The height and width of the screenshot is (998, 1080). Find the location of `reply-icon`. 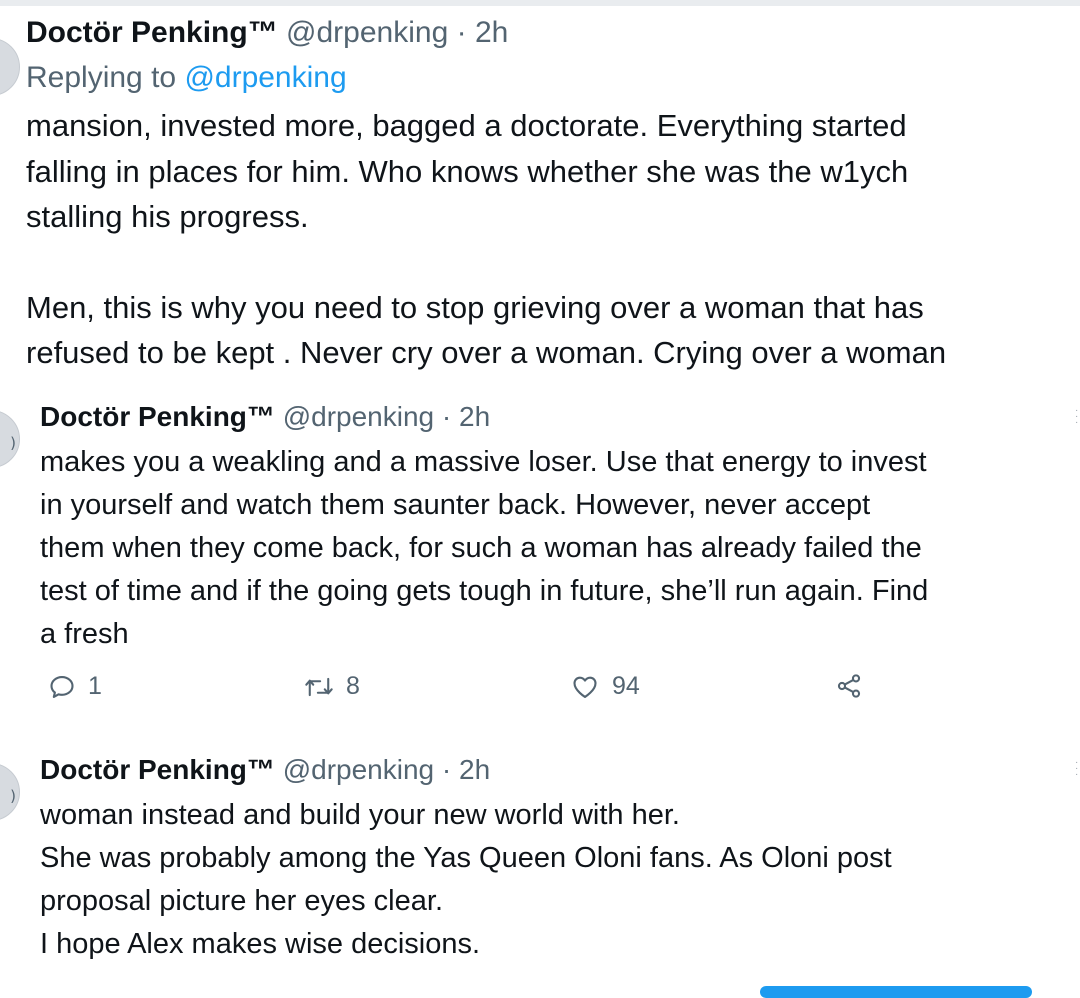

reply-icon is located at coordinates (62, 687).